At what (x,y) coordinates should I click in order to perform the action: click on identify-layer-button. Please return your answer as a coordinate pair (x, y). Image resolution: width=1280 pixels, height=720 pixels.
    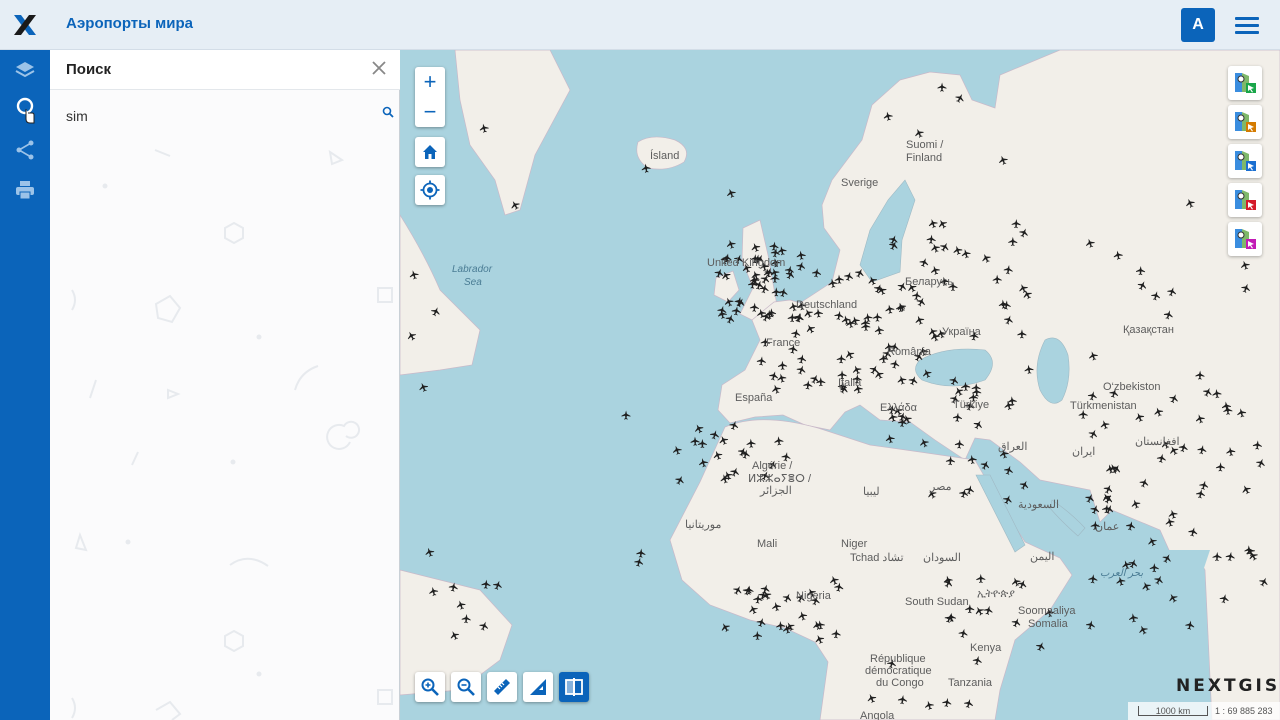
    Looking at the image, I should click on (1245, 239).